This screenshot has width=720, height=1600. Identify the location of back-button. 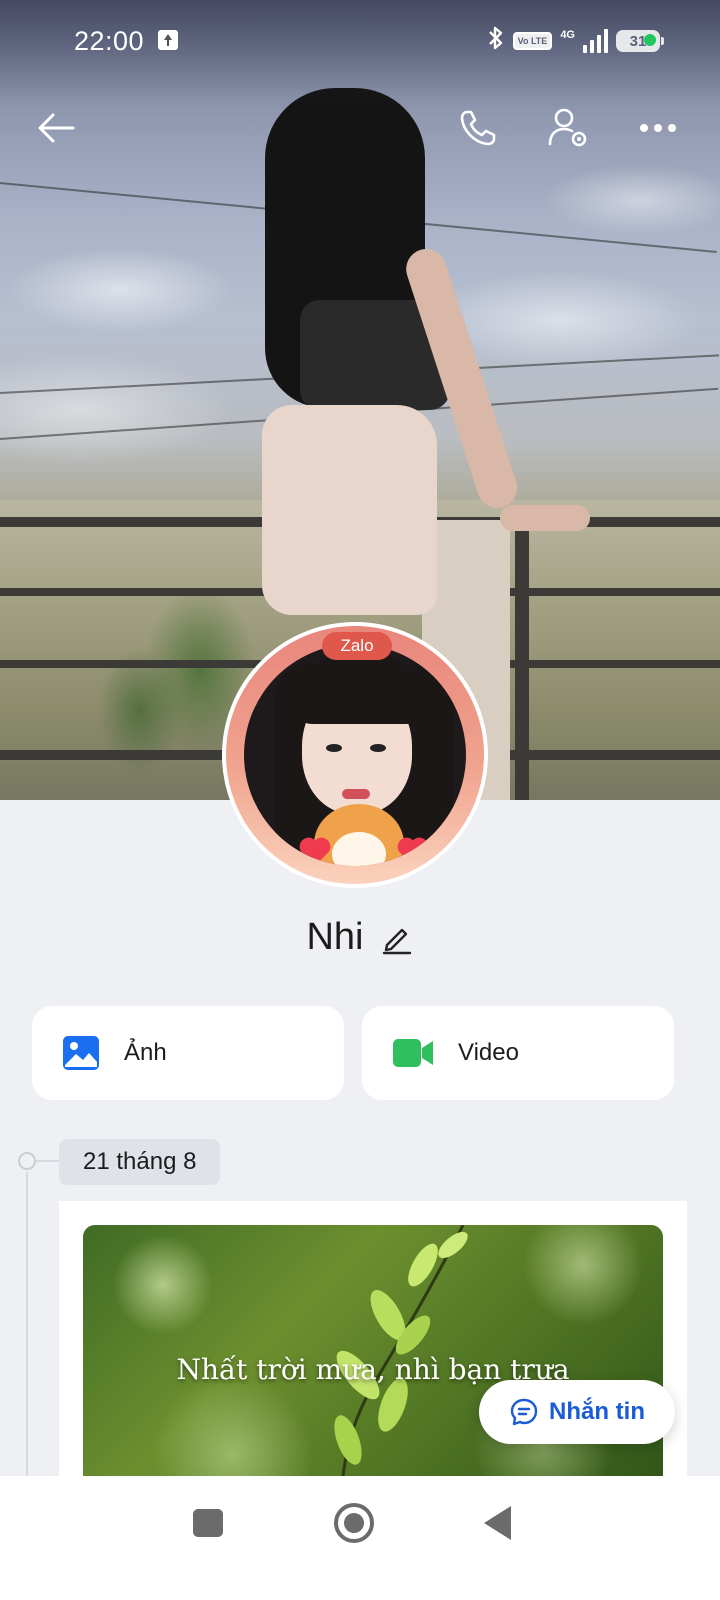
(56, 128).